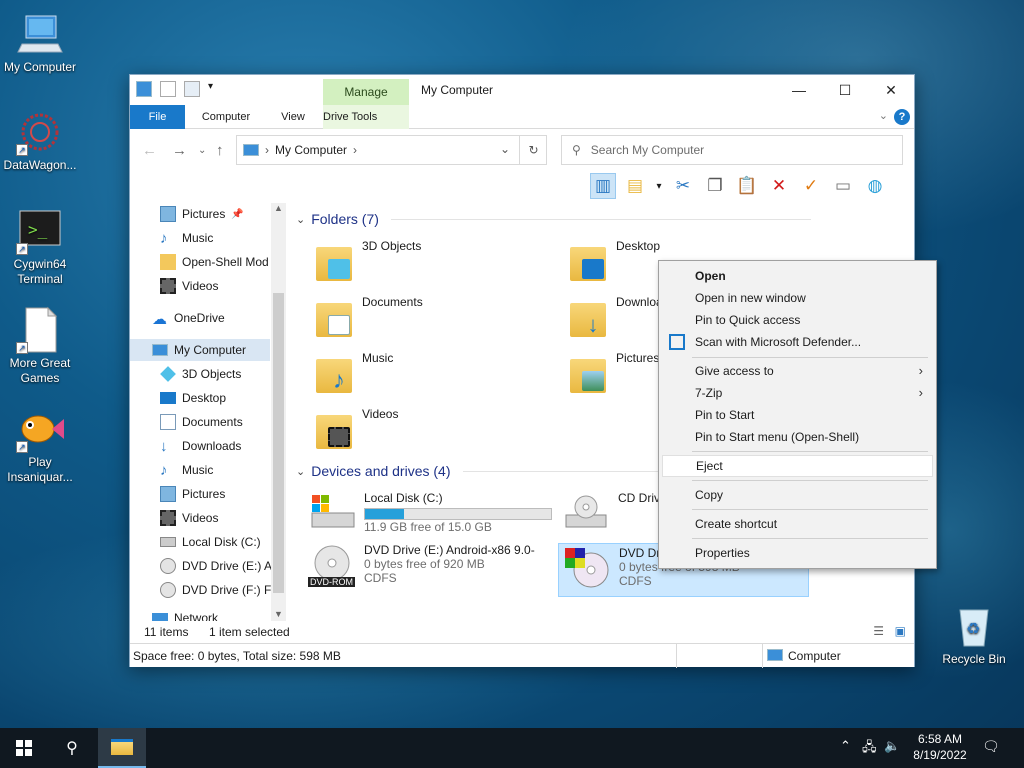 This screenshot has height=768, width=1024. Describe the element at coordinates (779, 186) in the screenshot. I see `delete-icon: ✕` at that location.